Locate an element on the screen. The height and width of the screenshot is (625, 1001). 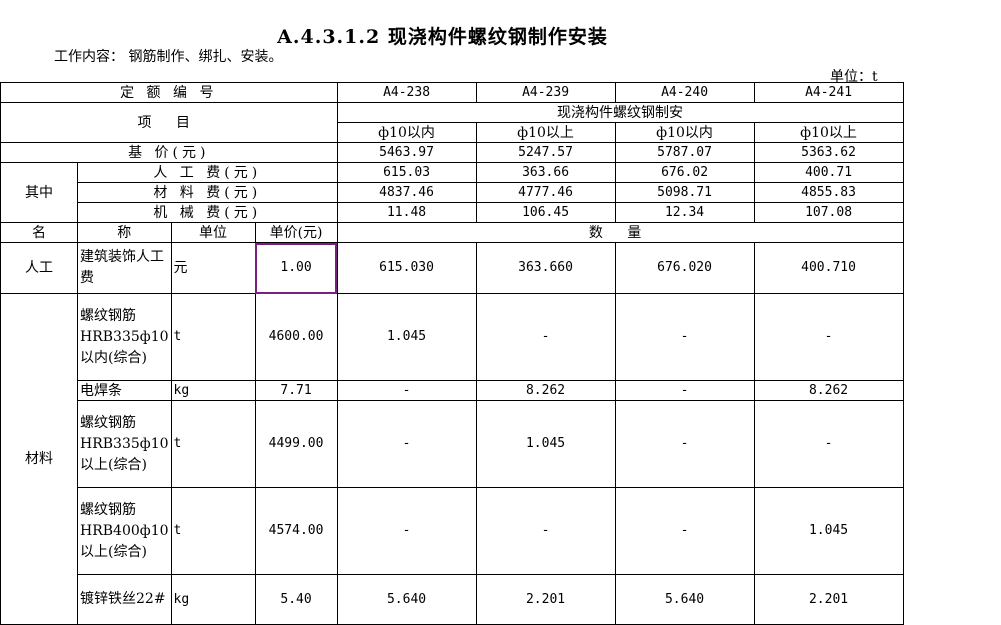
cost-cell: 106.45 is located at coordinates (545, 212).